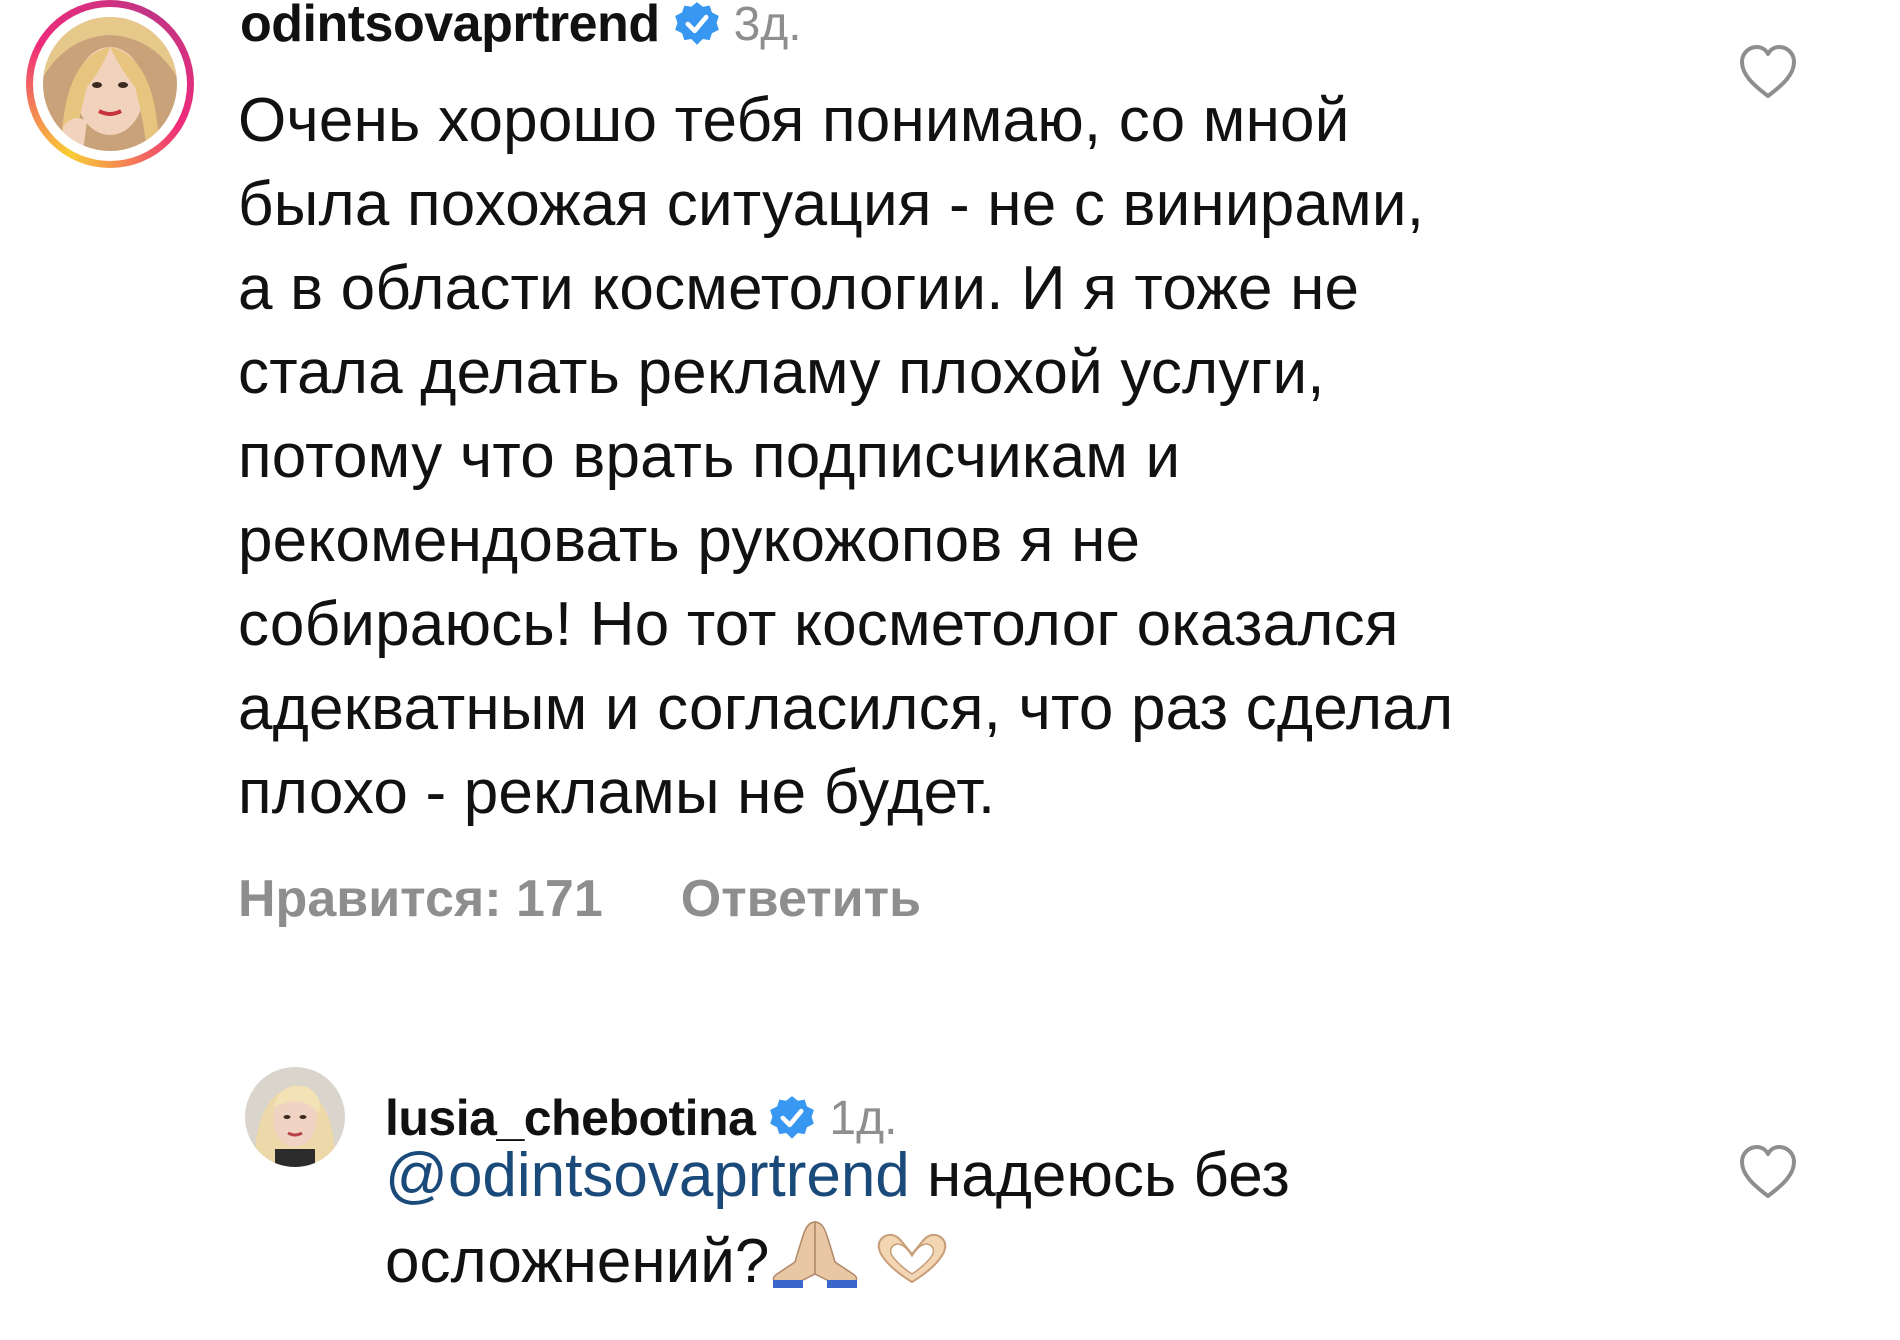  I want to click on comment-text-line: а в области косметологии. И я тоже не, so click(799, 288).